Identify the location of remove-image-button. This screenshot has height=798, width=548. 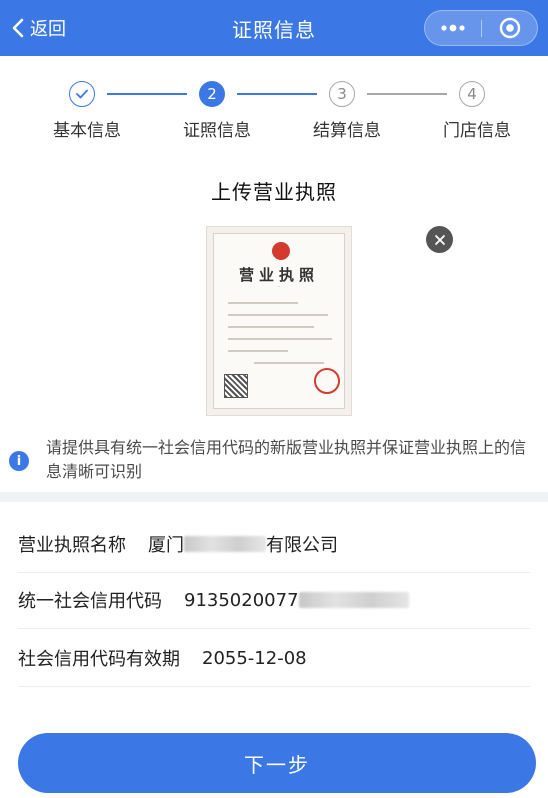
(439, 239).